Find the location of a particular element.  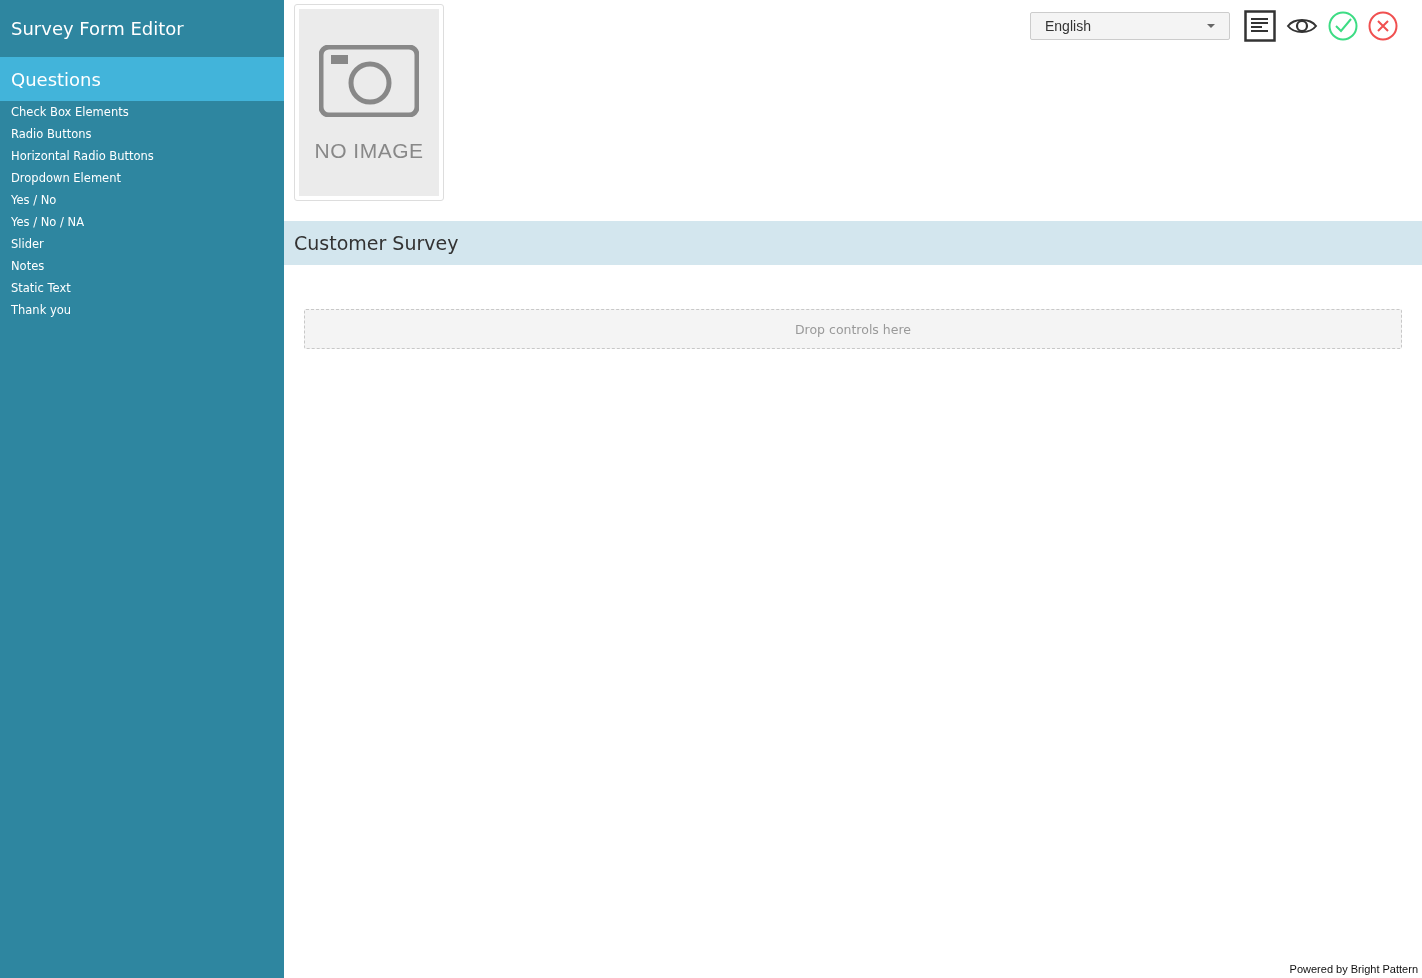

save-check-icon is located at coordinates (1343, 26).